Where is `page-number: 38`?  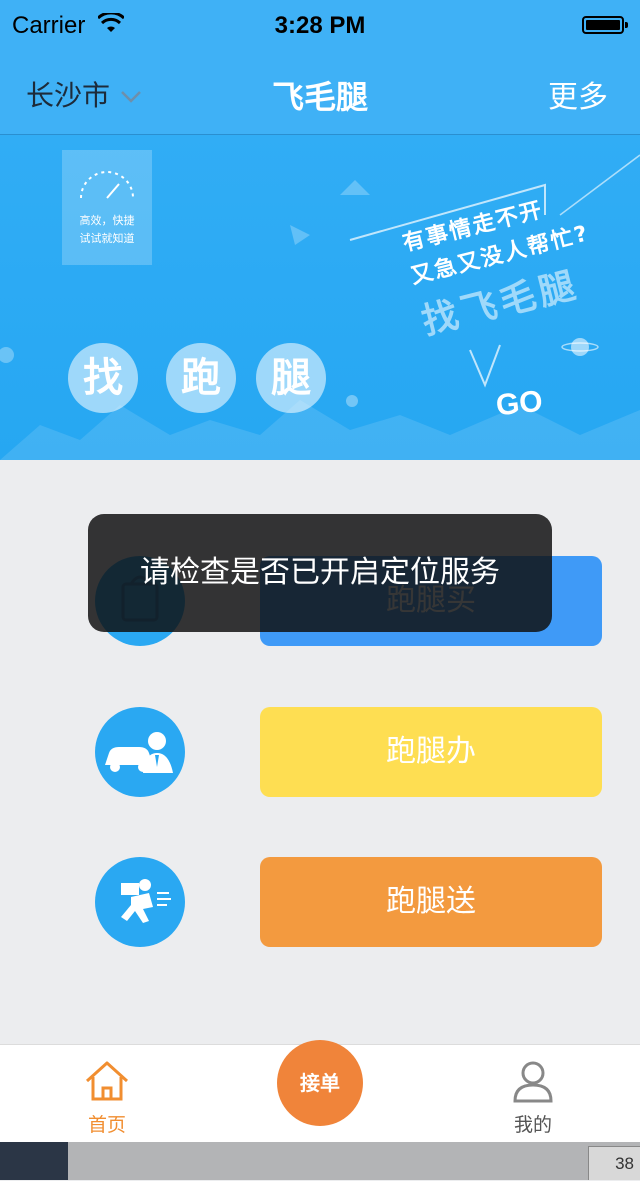 page-number: 38 is located at coordinates (614, 1163).